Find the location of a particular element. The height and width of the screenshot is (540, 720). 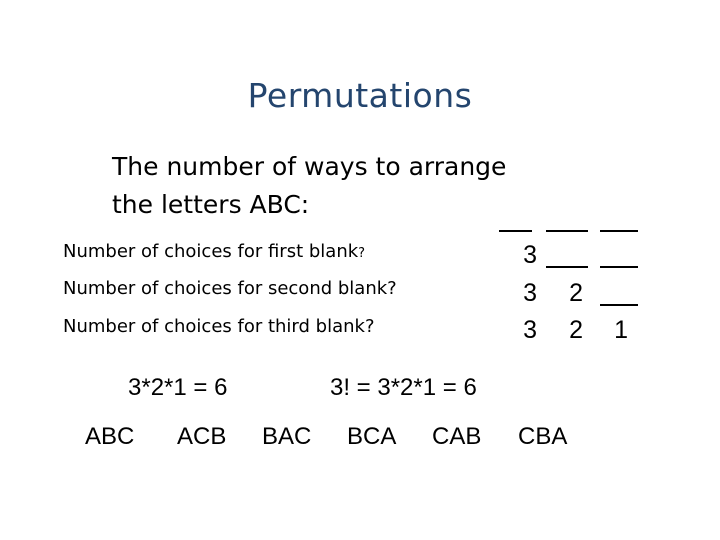

blank-grid-row: 3 is located at coordinates (577, 260).